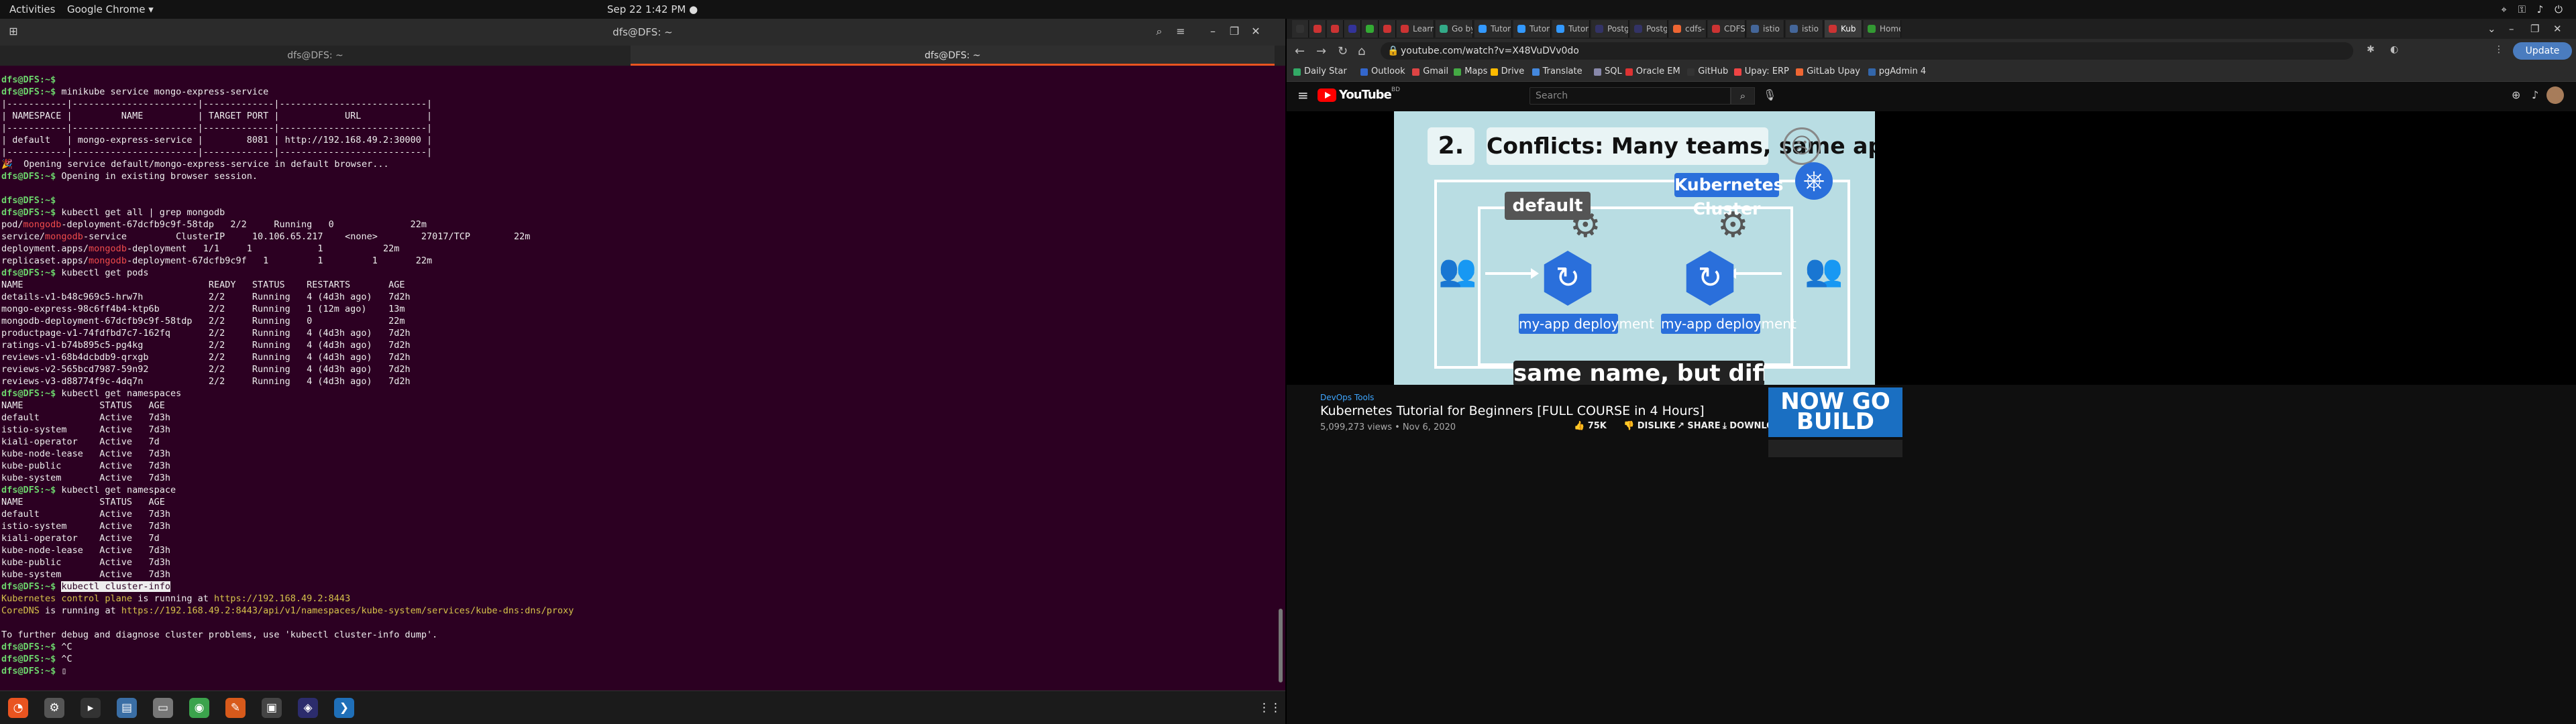  I want to click on bookmark-item: SQL, so click(1608, 71).